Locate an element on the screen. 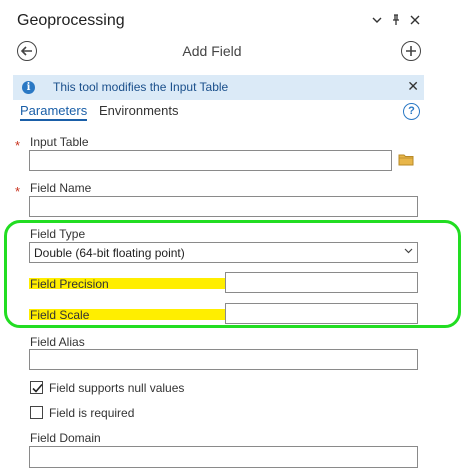 The width and height of the screenshot is (463, 472). info-banner: i This tool modifies the Input Table ✕ is located at coordinates (218, 87).